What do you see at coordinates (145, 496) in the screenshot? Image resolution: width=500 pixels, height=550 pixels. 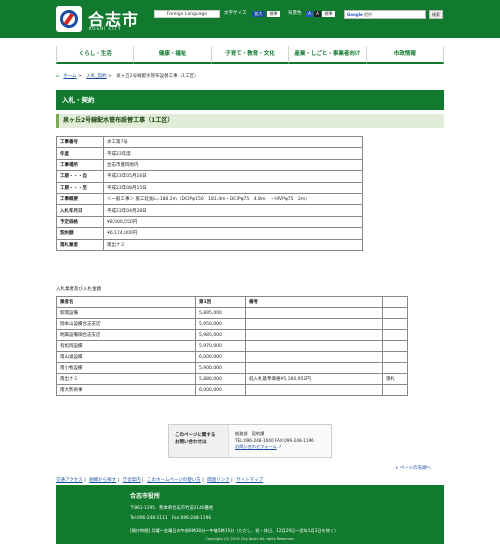 I see `footer-office-name: 合志市役所` at bounding box center [145, 496].